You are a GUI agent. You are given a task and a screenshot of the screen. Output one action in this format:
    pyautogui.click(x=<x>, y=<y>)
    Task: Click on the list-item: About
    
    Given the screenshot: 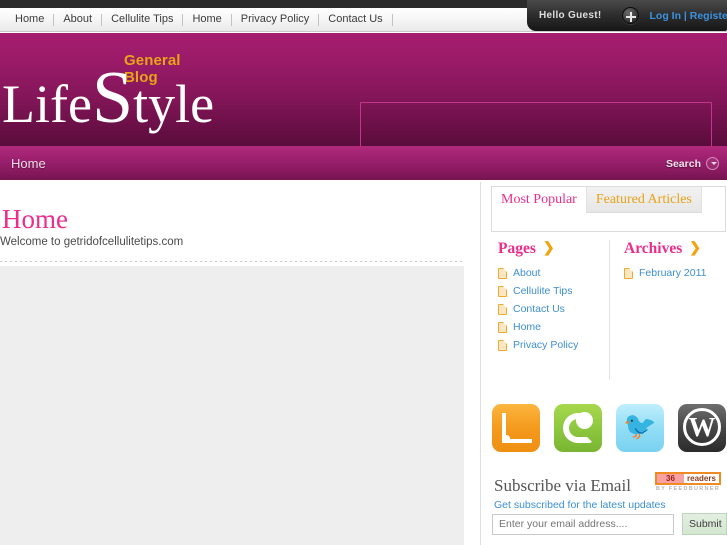 What is the action you would take?
    pyautogui.click(x=550, y=273)
    